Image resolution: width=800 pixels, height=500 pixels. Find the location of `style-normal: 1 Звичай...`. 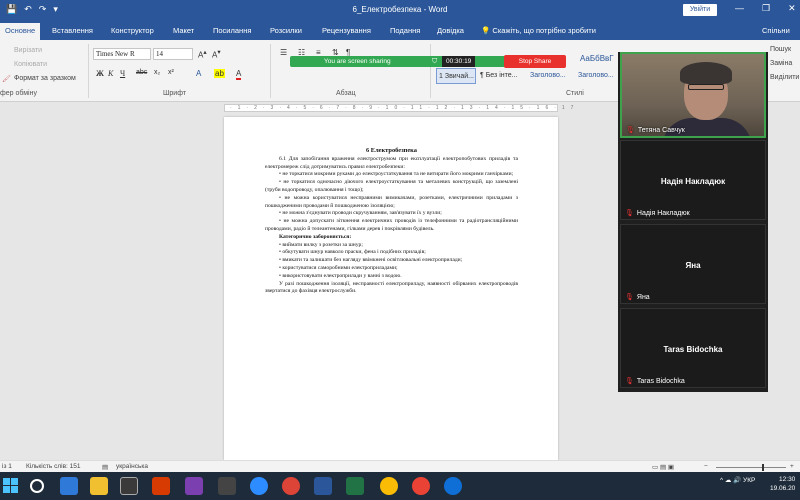

style-normal: 1 Звичай... is located at coordinates (456, 76).